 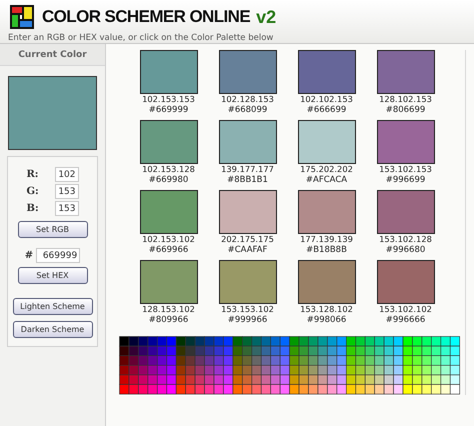 What do you see at coordinates (406, 180) in the screenshot?
I see `hex-value: #996699` at bounding box center [406, 180].